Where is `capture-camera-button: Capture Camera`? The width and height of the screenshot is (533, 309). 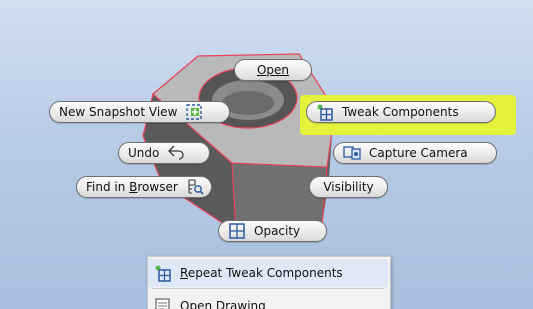
capture-camera-button: Capture Camera is located at coordinates (415, 153).